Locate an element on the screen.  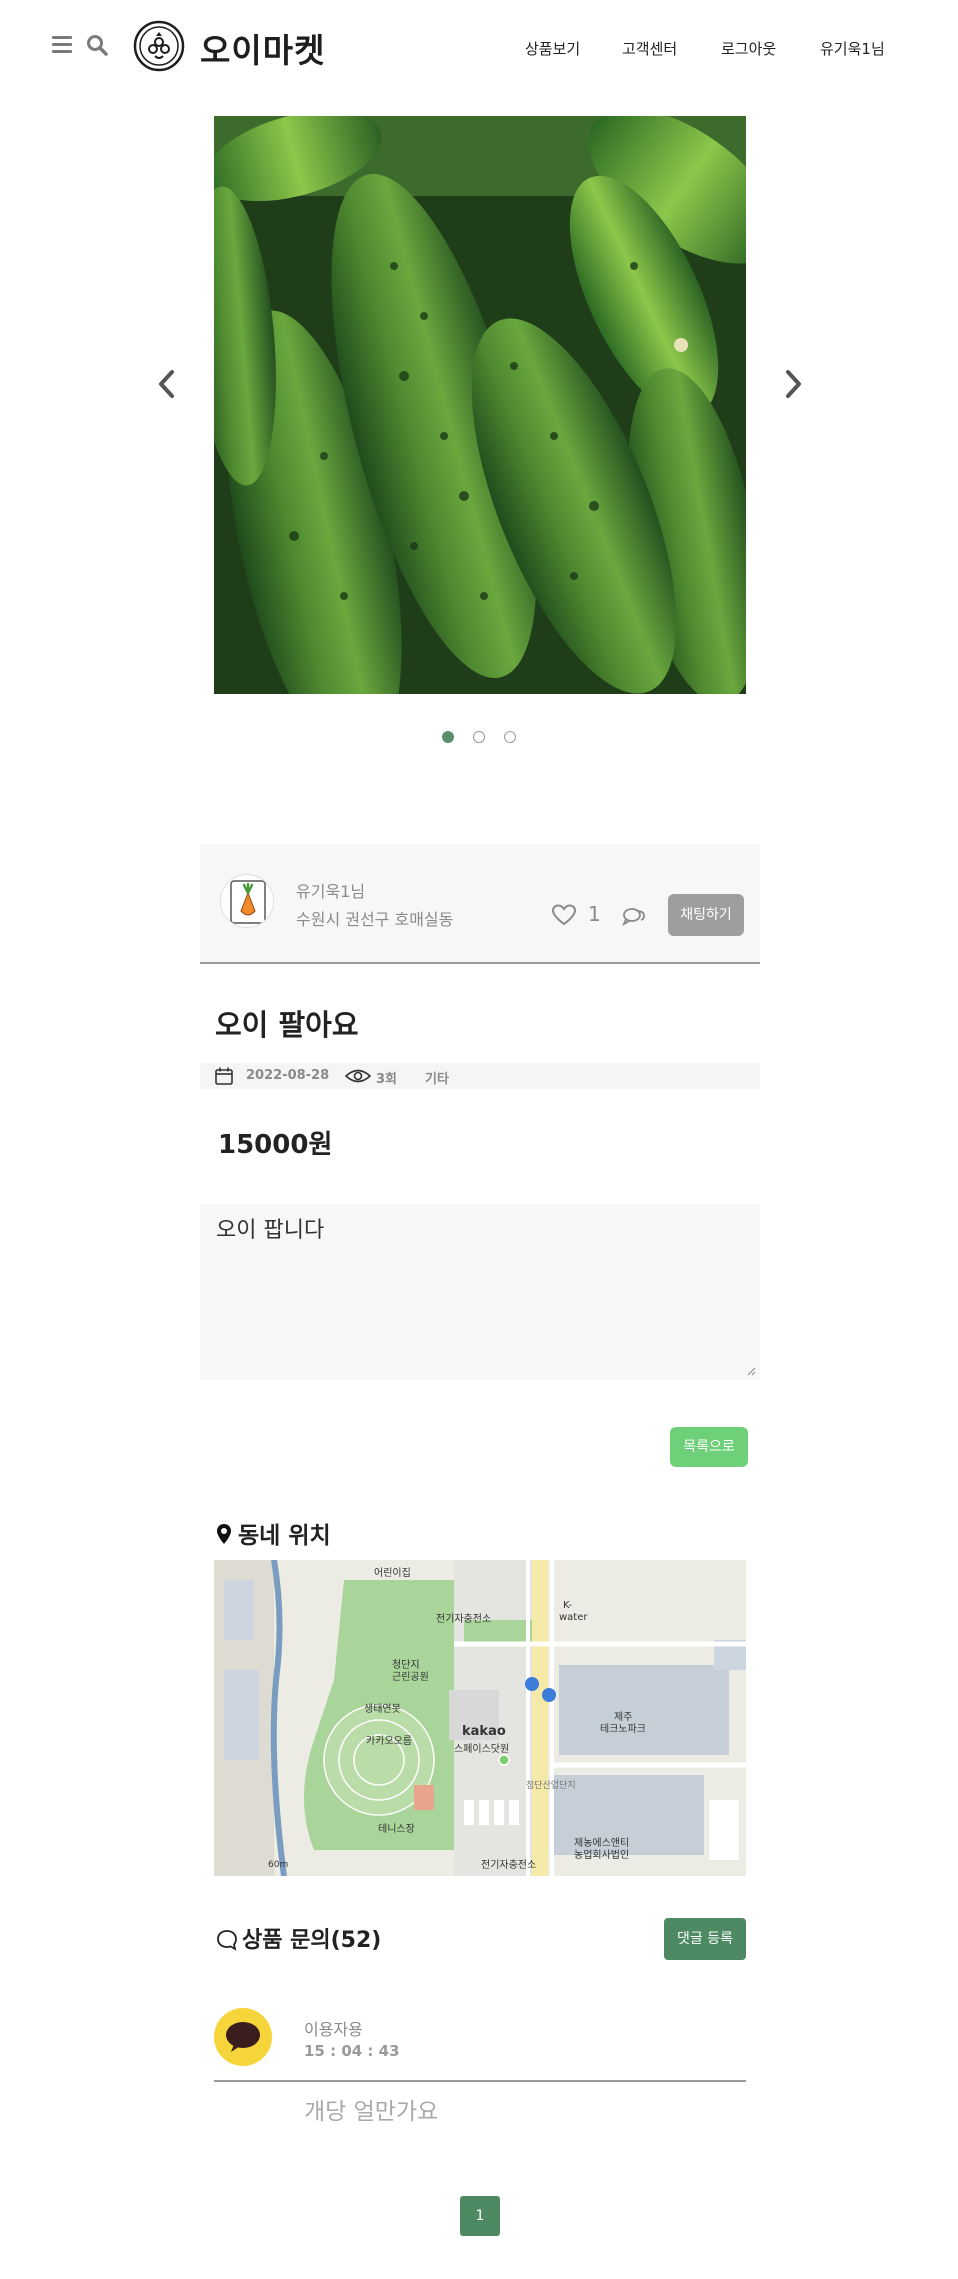
back-to-list-button: 목록으로 is located at coordinates (709, 1447).